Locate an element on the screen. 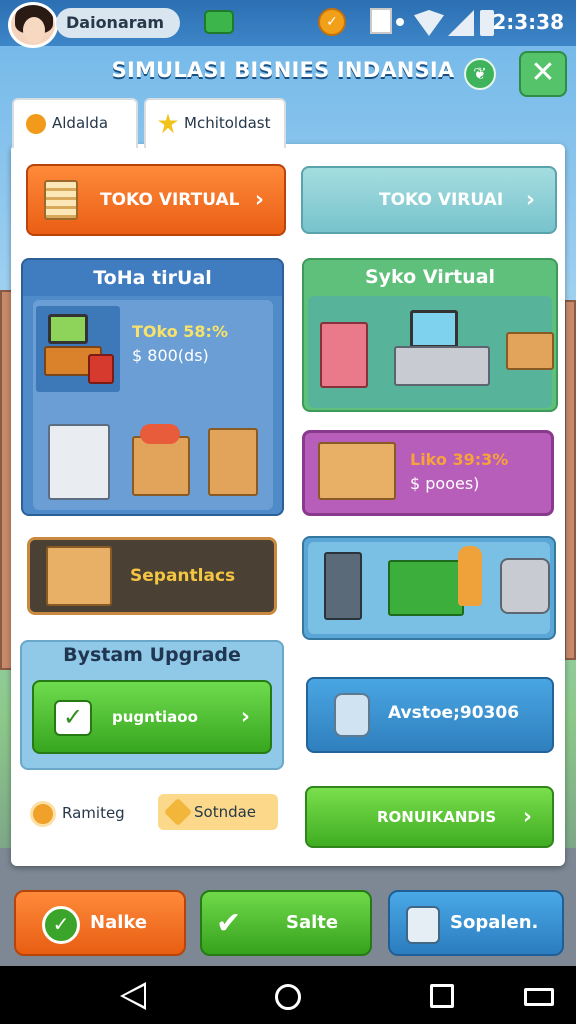 This screenshot has width=576, height=1024. worker-icon is located at coordinates (470, 576).